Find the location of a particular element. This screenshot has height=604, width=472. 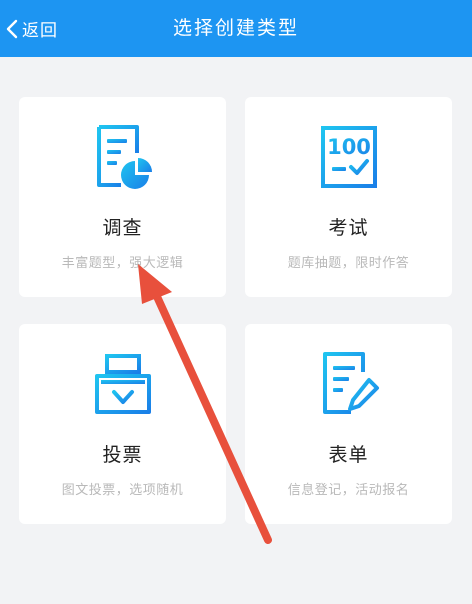

score-100-icon: 100 is located at coordinates (348, 157).